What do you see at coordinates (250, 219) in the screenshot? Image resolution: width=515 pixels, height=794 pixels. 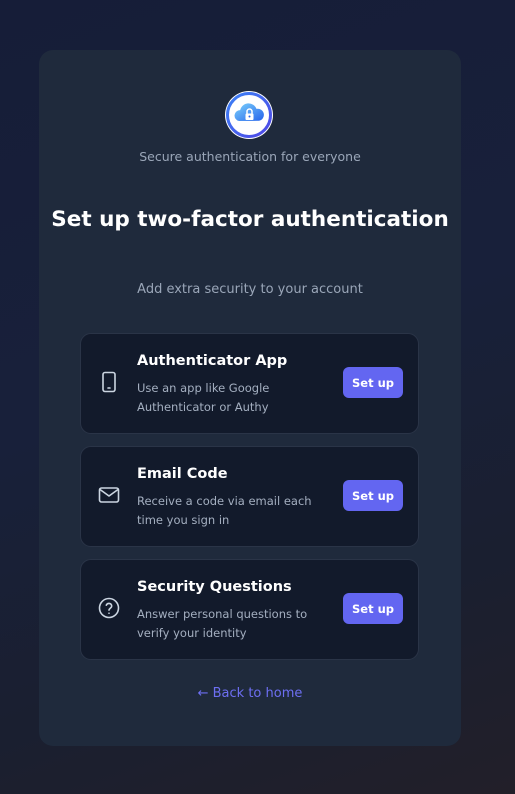 I see `page-title: Set up two-factor authentication` at bounding box center [250, 219].